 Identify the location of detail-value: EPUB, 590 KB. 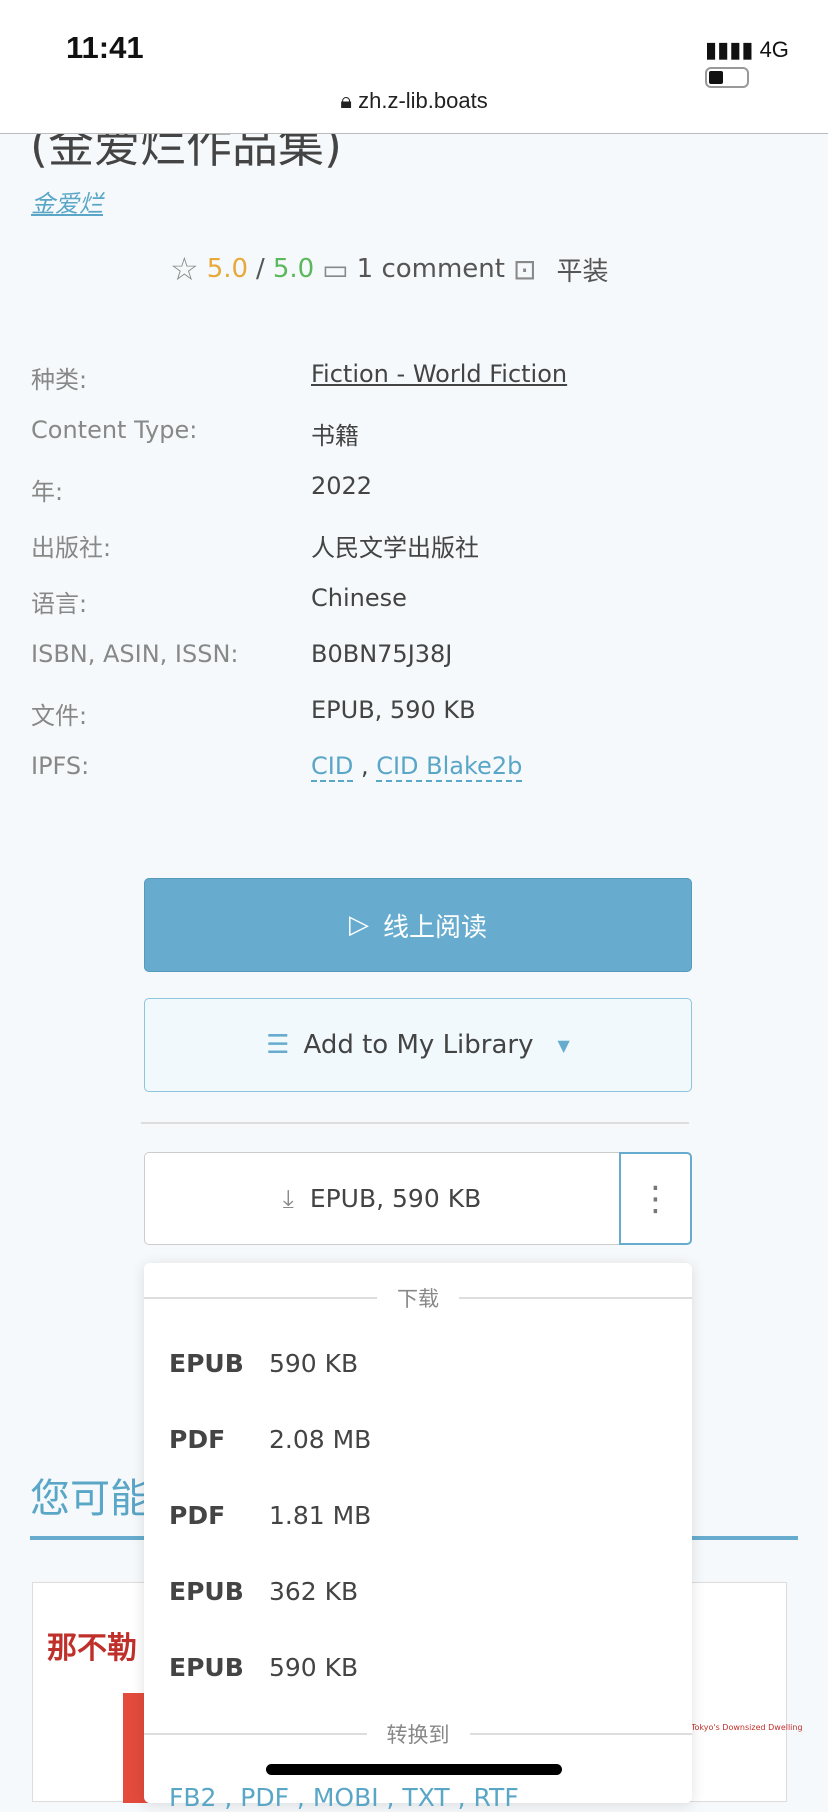
(393, 710).